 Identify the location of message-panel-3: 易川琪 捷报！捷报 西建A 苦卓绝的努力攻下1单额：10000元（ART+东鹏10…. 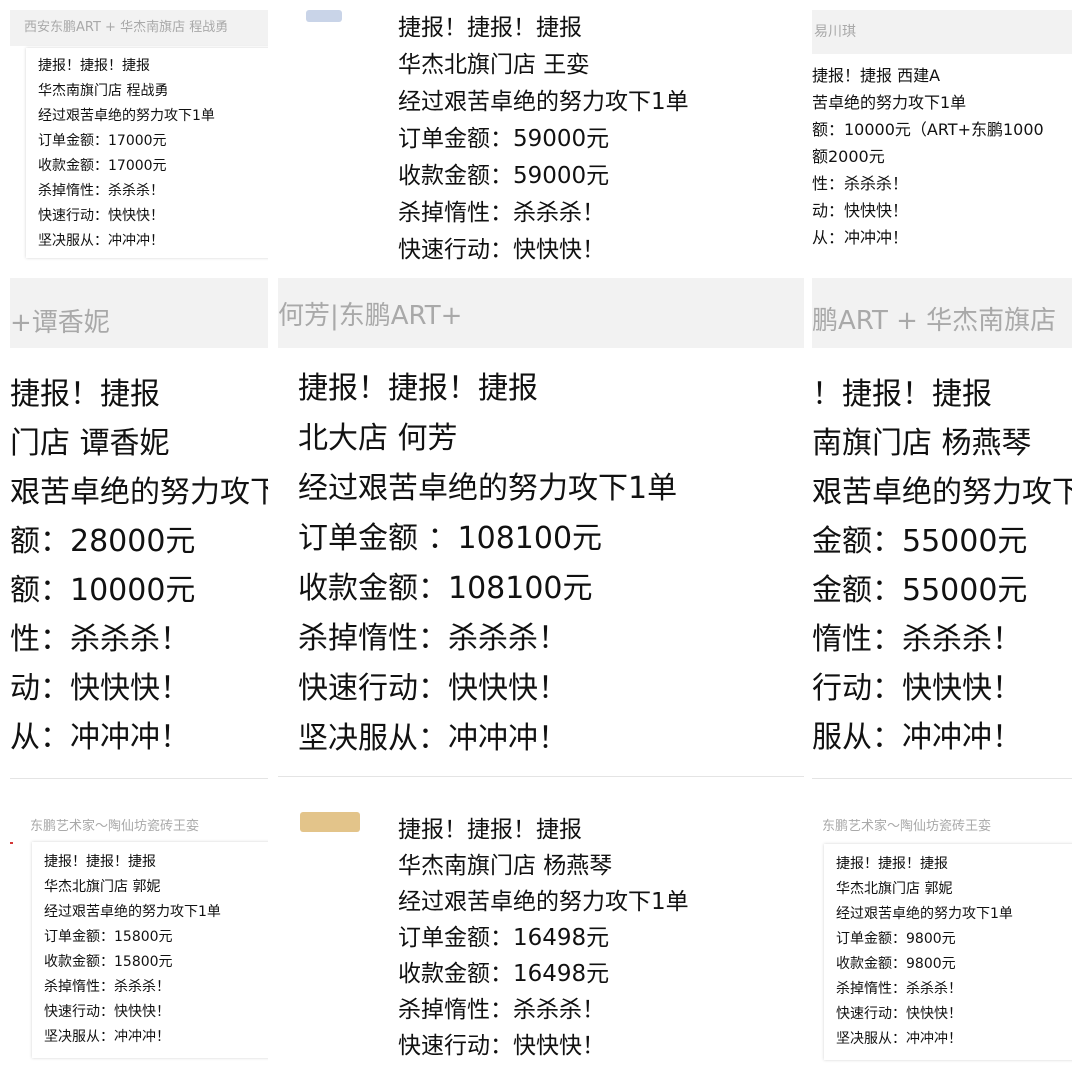
(942, 139).